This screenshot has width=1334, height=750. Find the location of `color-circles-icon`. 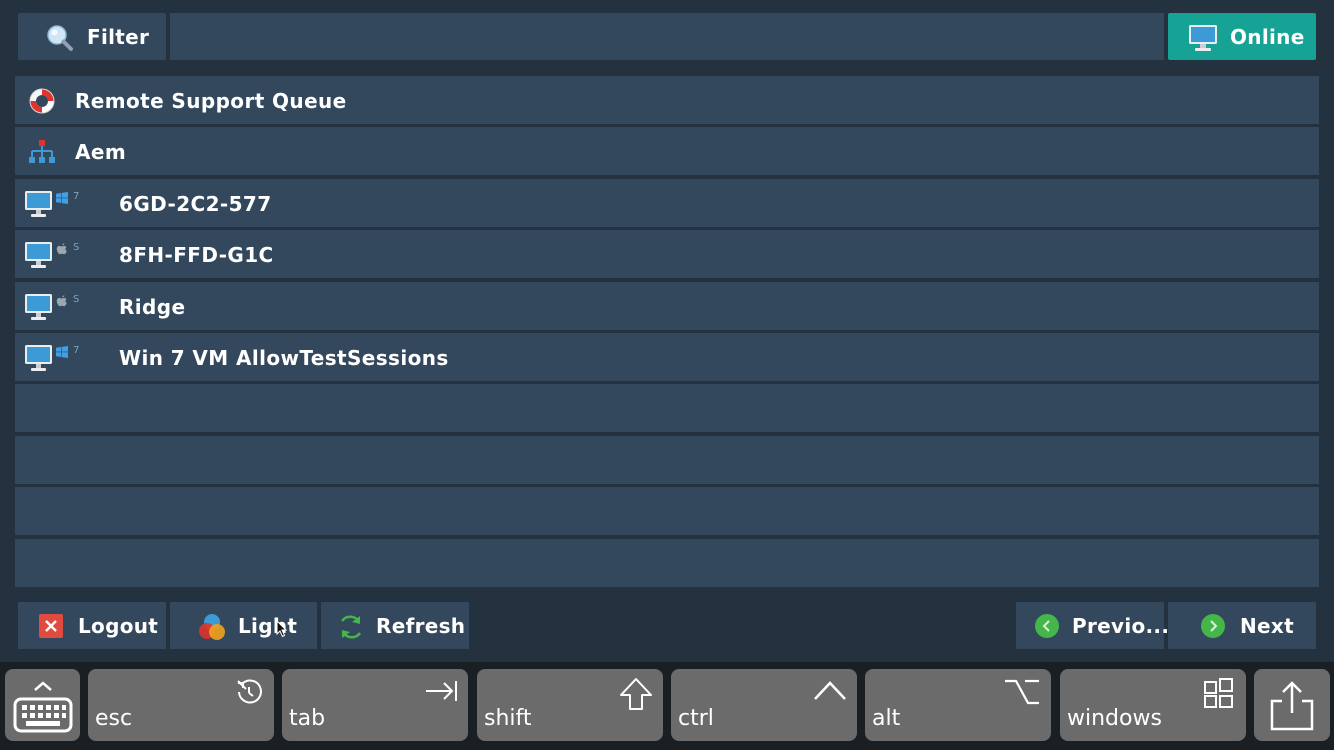

color-circles-icon is located at coordinates (212, 629).